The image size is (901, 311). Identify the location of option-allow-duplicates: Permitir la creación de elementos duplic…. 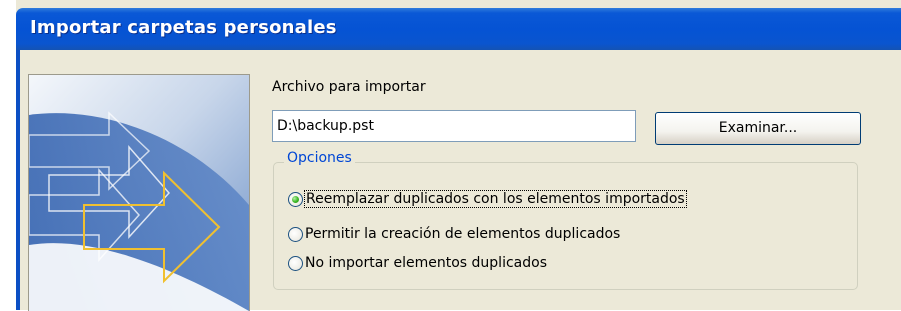
(454, 234).